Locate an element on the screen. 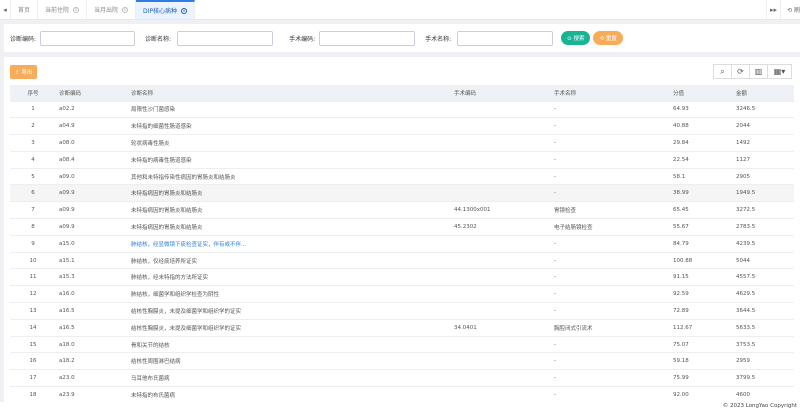  table-cell-amount: 5633.5 is located at coordinates (763, 327).